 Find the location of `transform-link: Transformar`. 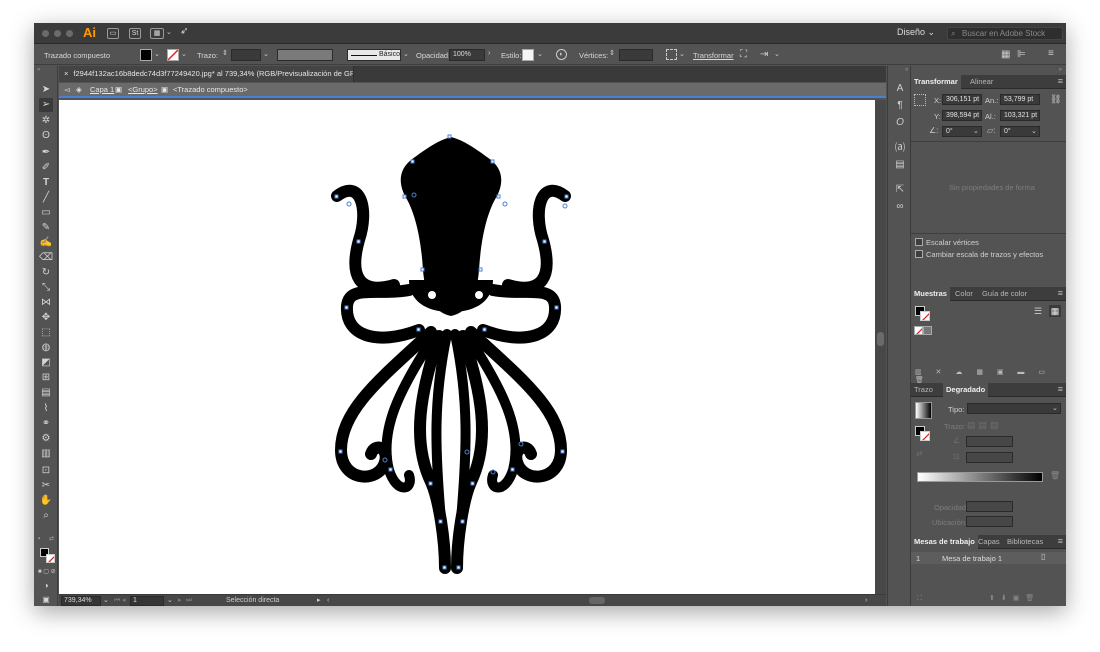

transform-link: Transformar is located at coordinates (713, 55).